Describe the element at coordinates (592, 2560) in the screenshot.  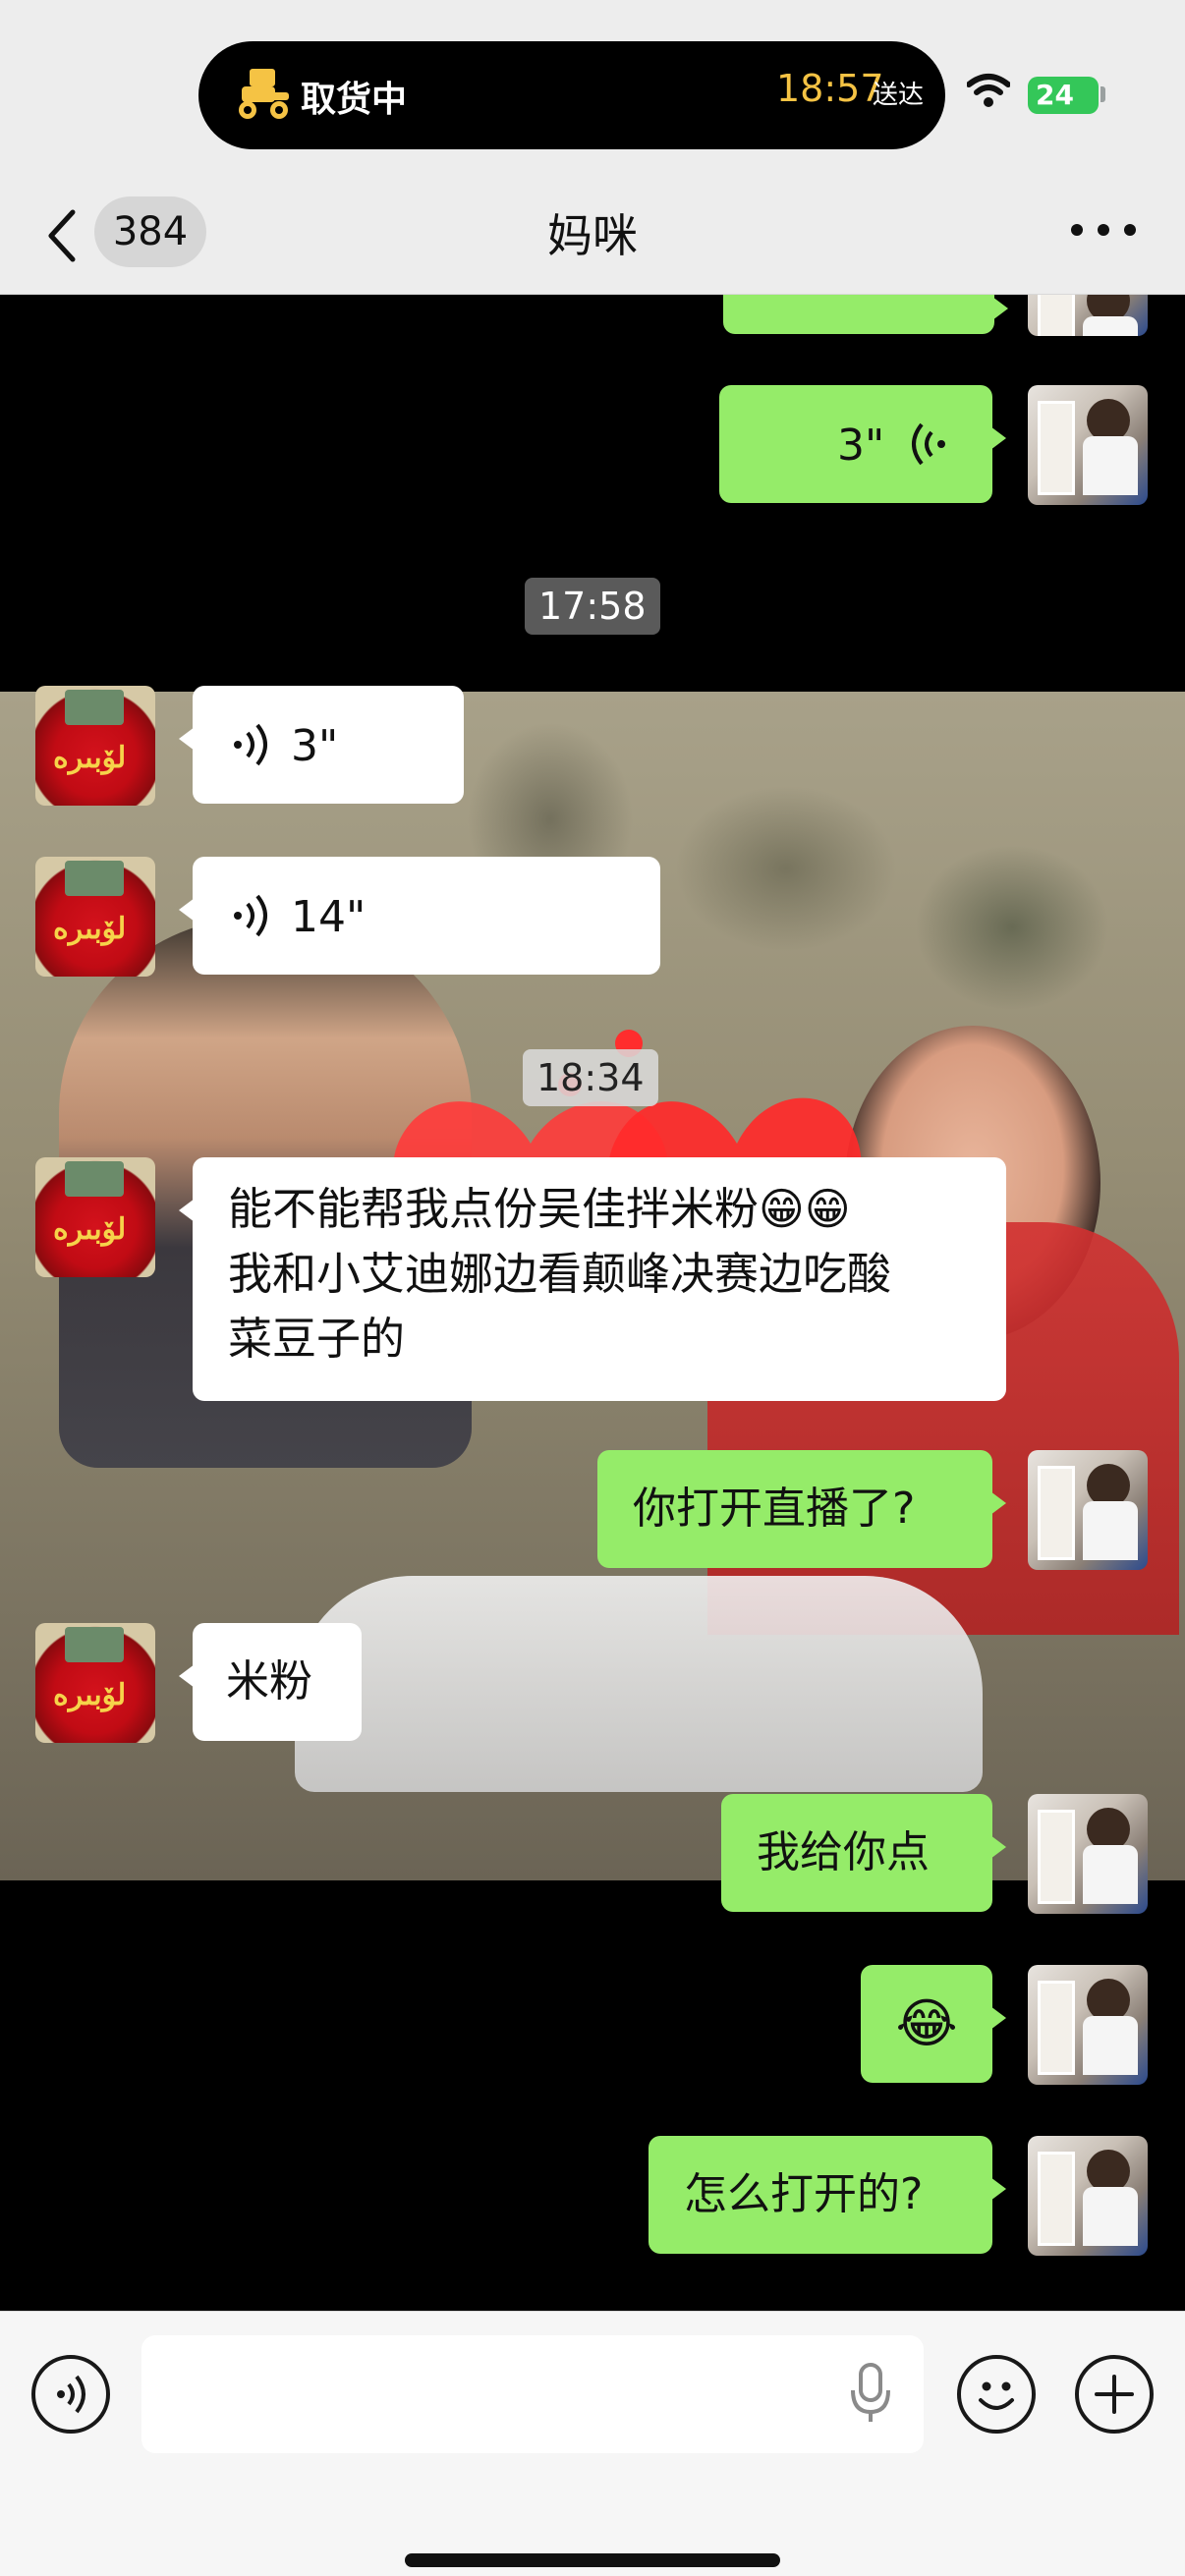
I see `home-indicator` at that location.